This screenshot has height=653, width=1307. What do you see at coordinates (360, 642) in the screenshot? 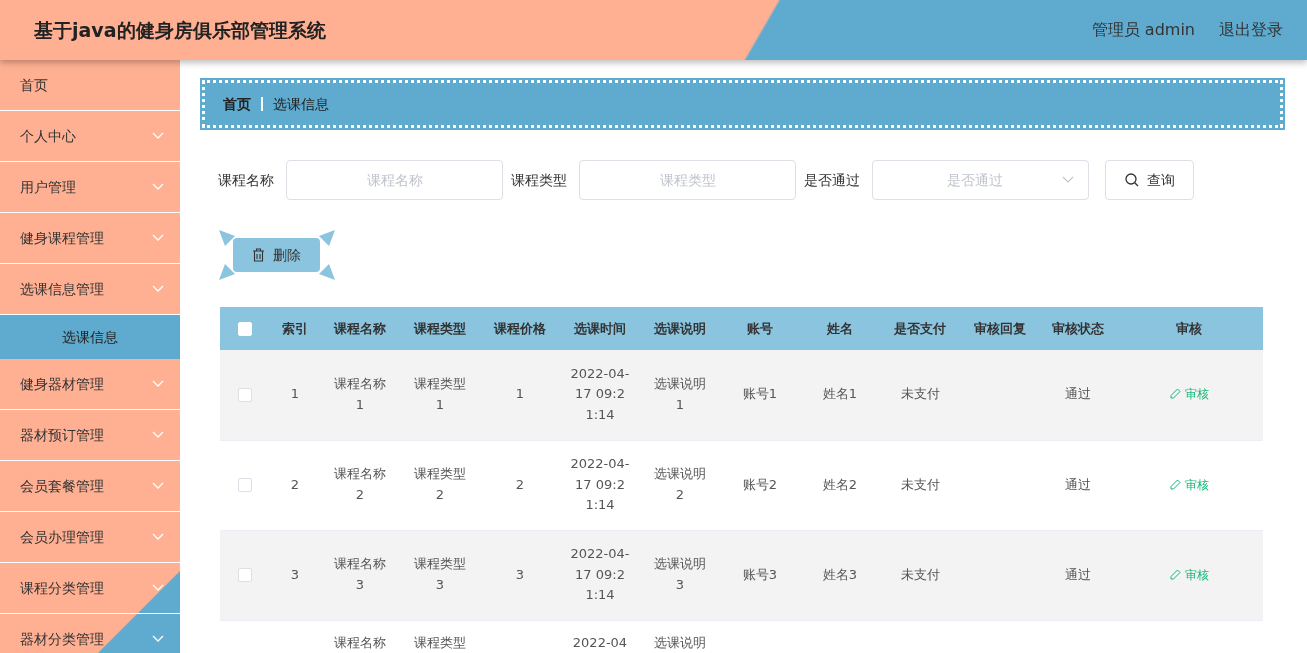
I see `table-cell: 课程名称` at bounding box center [360, 642].